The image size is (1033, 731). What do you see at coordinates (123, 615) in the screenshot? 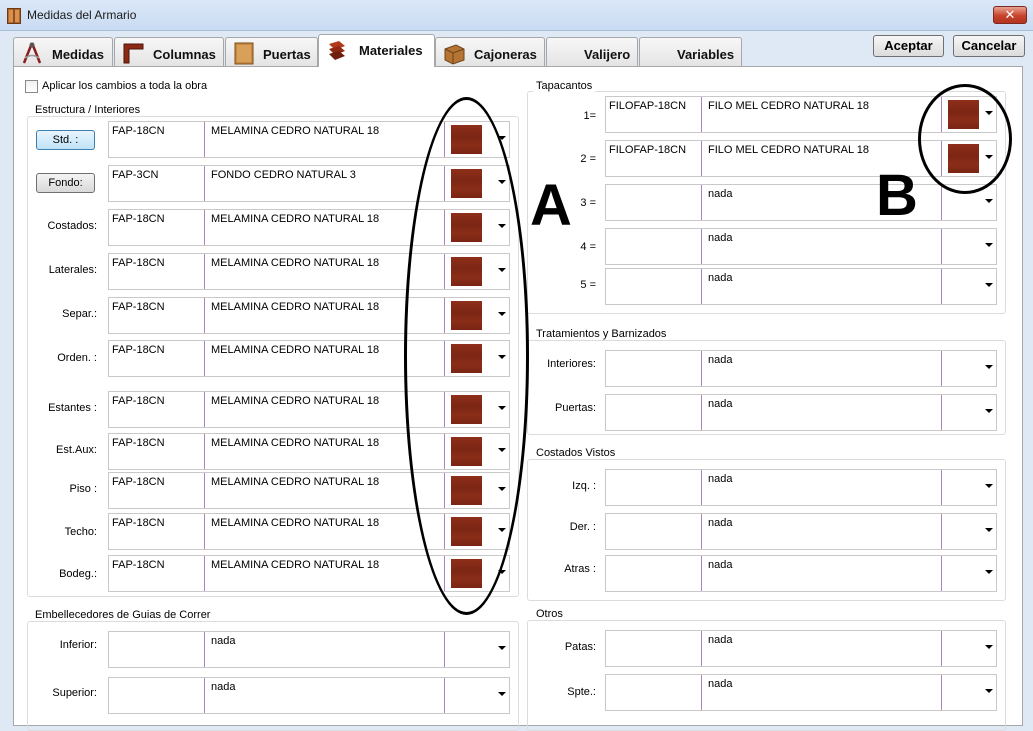
I see `embellecedores-title: Embellecedores de Guias de Correr` at bounding box center [123, 615].